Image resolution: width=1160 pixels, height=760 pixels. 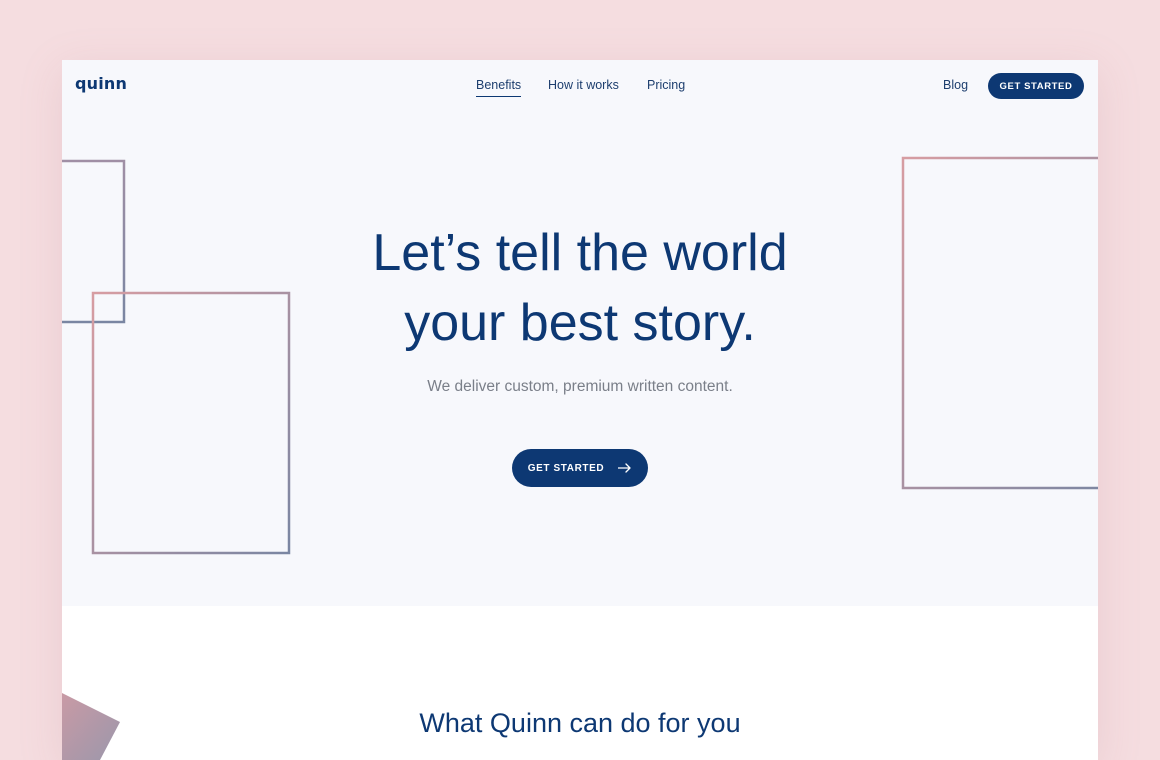 What do you see at coordinates (625, 468) in the screenshot?
I see `arrow-right-icon` at bounding box center [625, 468].